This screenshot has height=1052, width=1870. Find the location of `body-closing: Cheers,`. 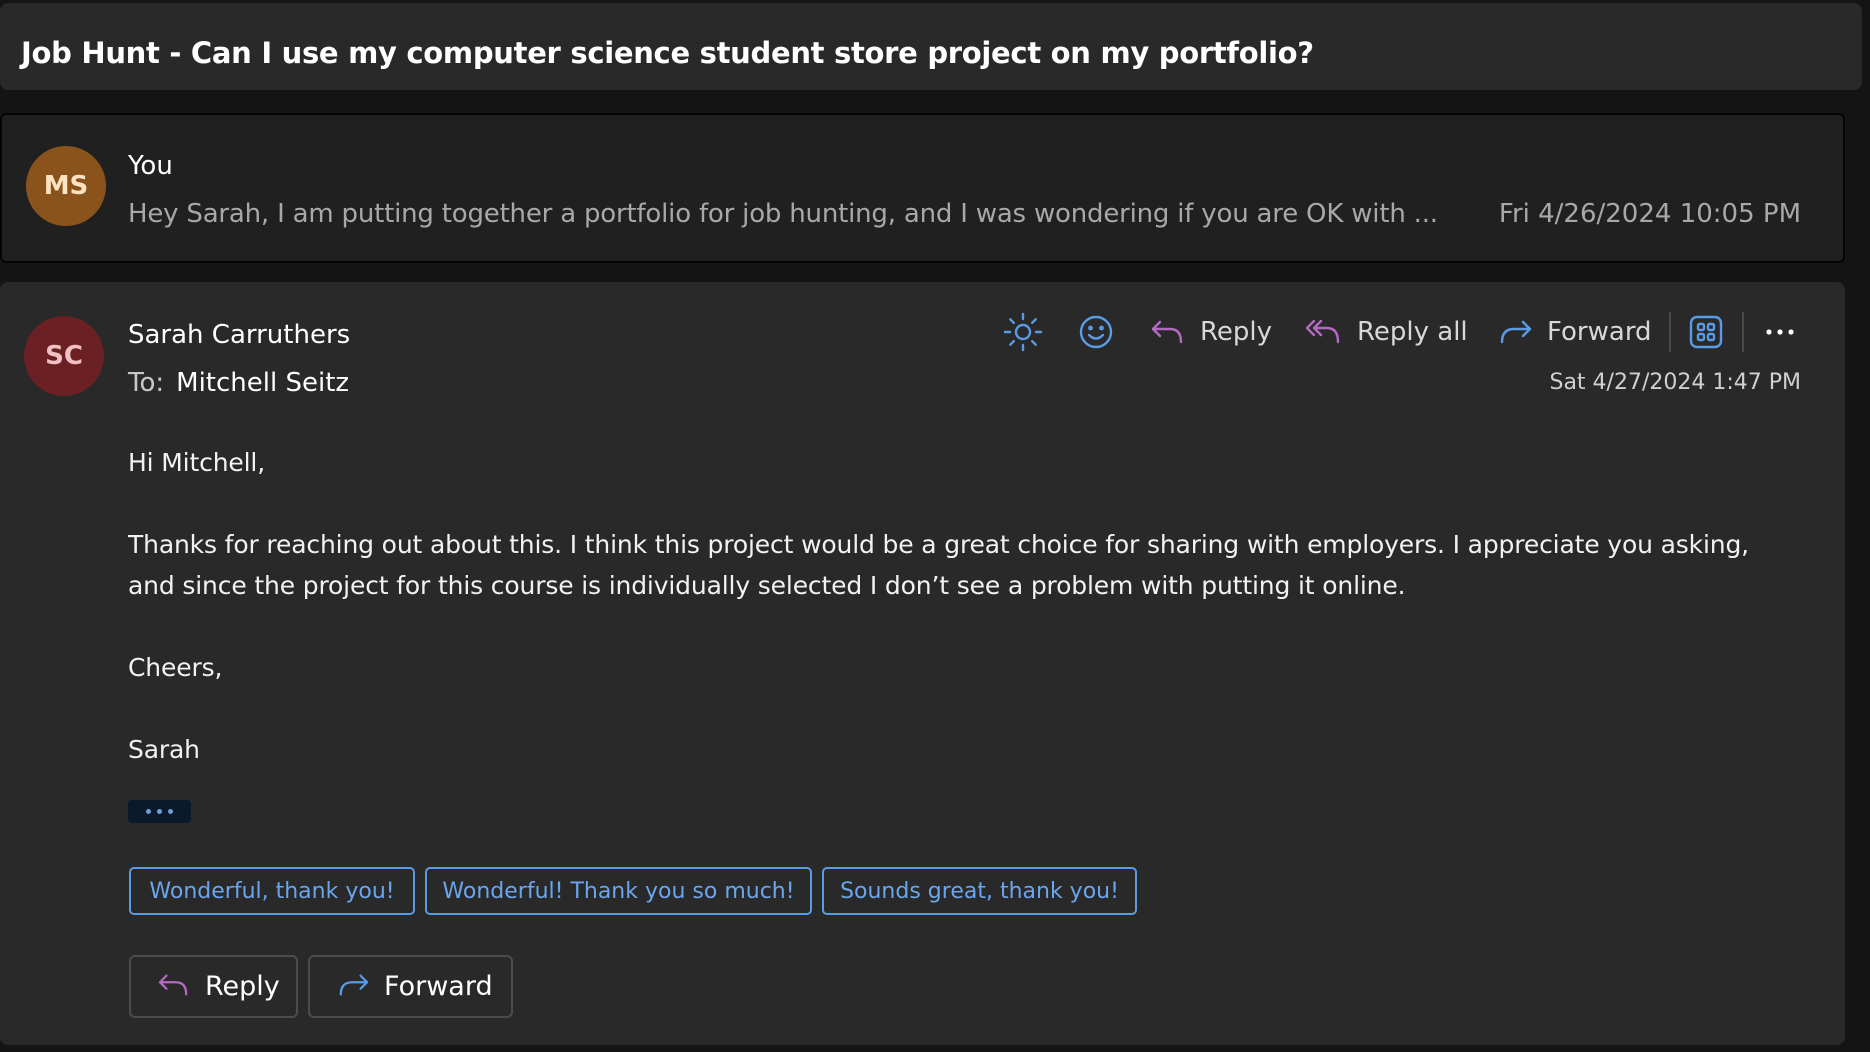

body-closing: Cheers, is located at coordinates (175, 667).